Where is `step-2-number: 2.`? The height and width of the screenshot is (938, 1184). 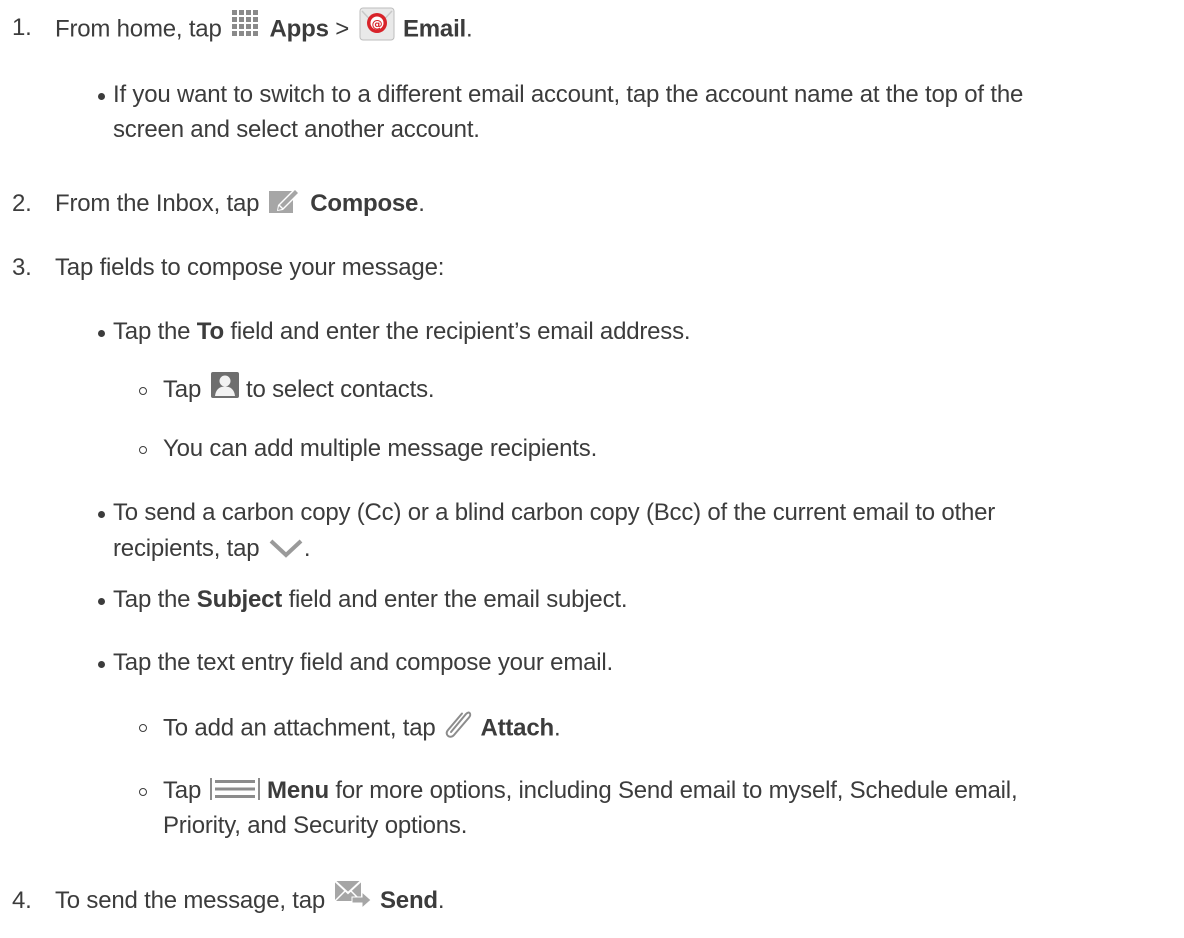 step-2-number: 2. is located at coordinates (22, 203).